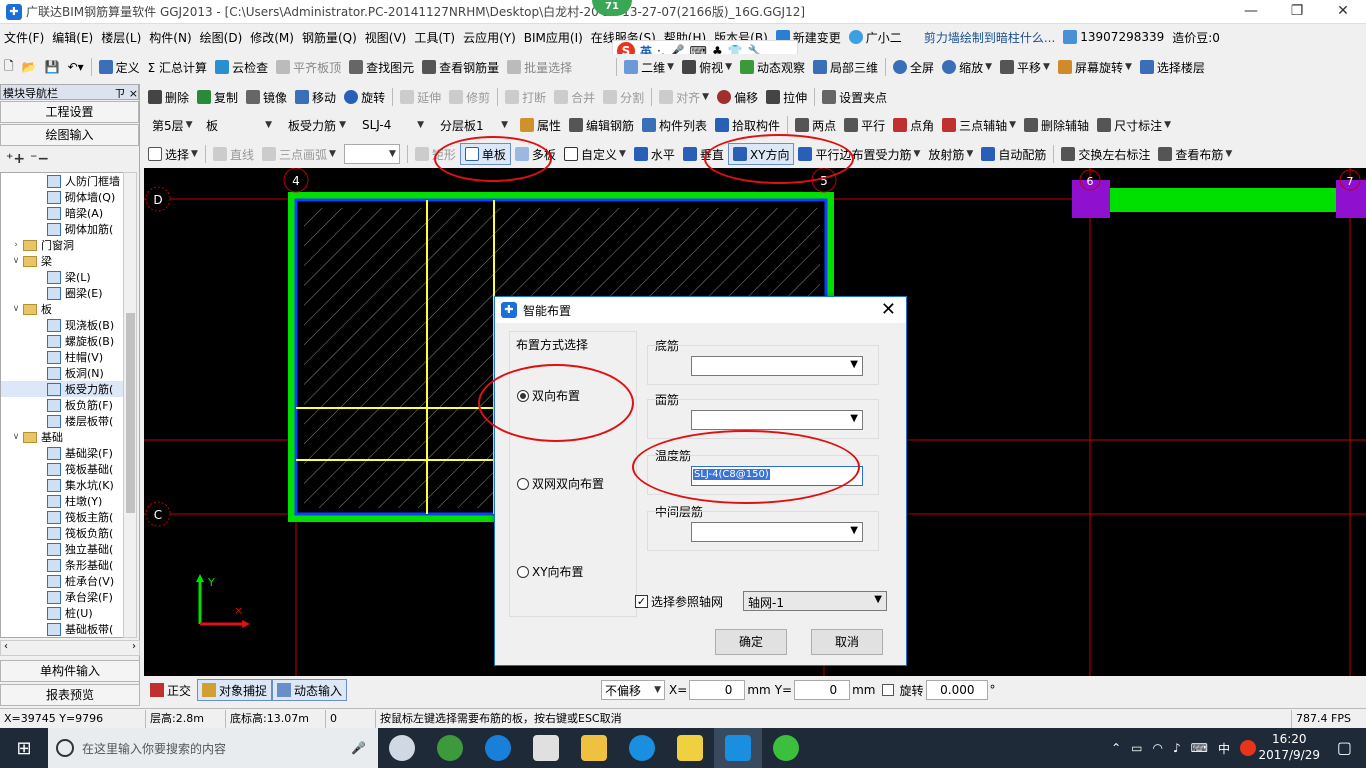  Describe the element at coordinates (887, 690) in the screenshot. I see `rotate-checkbox` at that location.